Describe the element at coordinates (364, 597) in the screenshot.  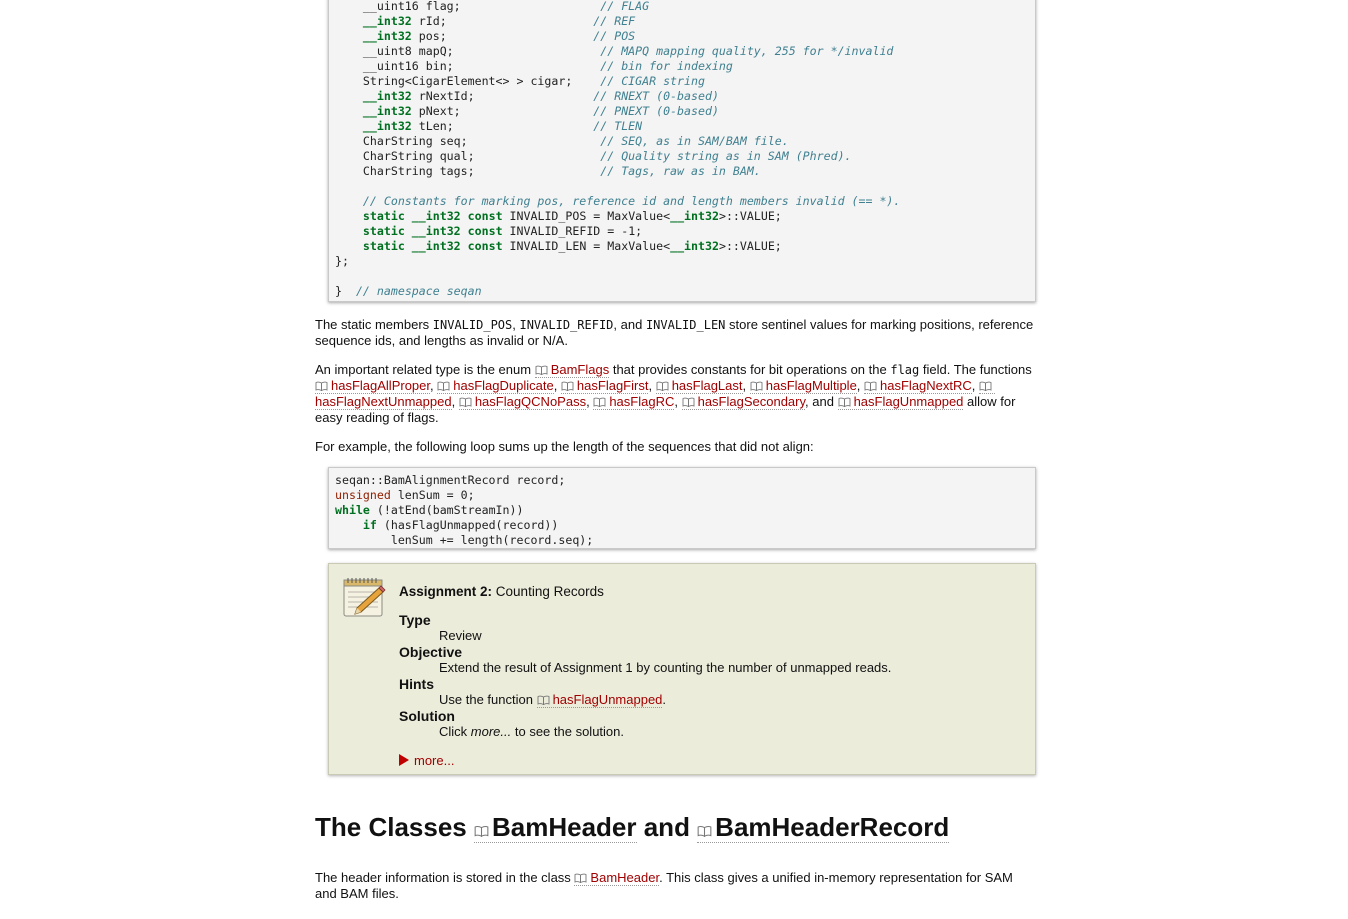
I see `notepad-pencil-icon` at that location.